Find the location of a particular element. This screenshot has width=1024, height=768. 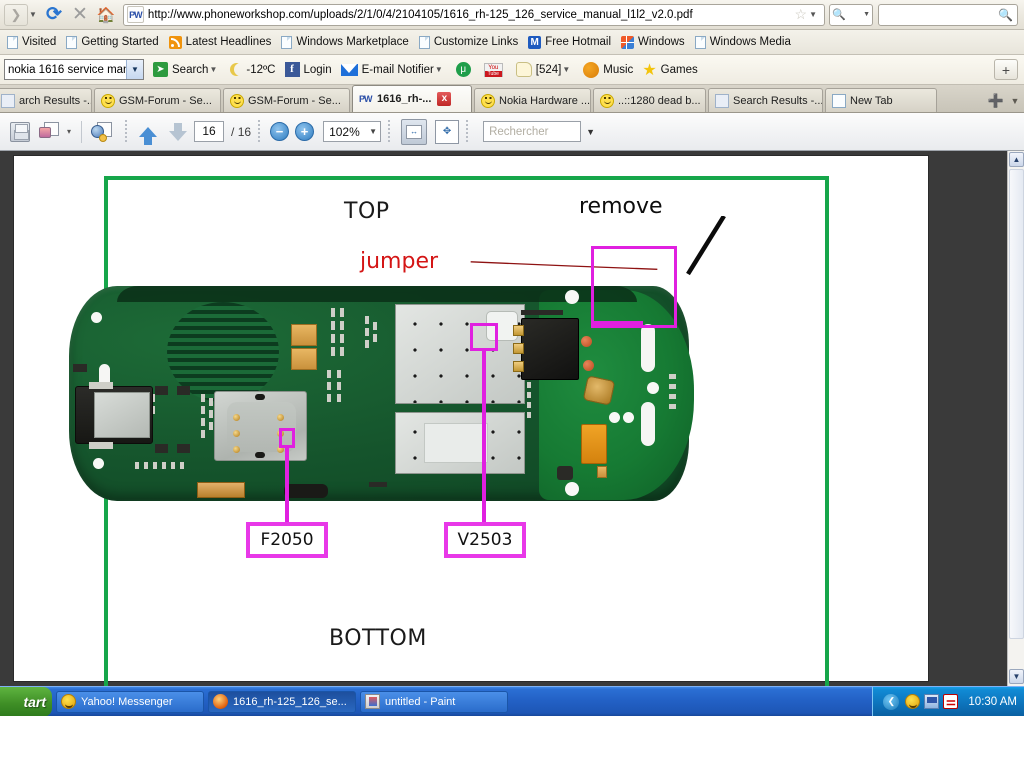

games-button: ★ Games is located at coordinates (669, 70).